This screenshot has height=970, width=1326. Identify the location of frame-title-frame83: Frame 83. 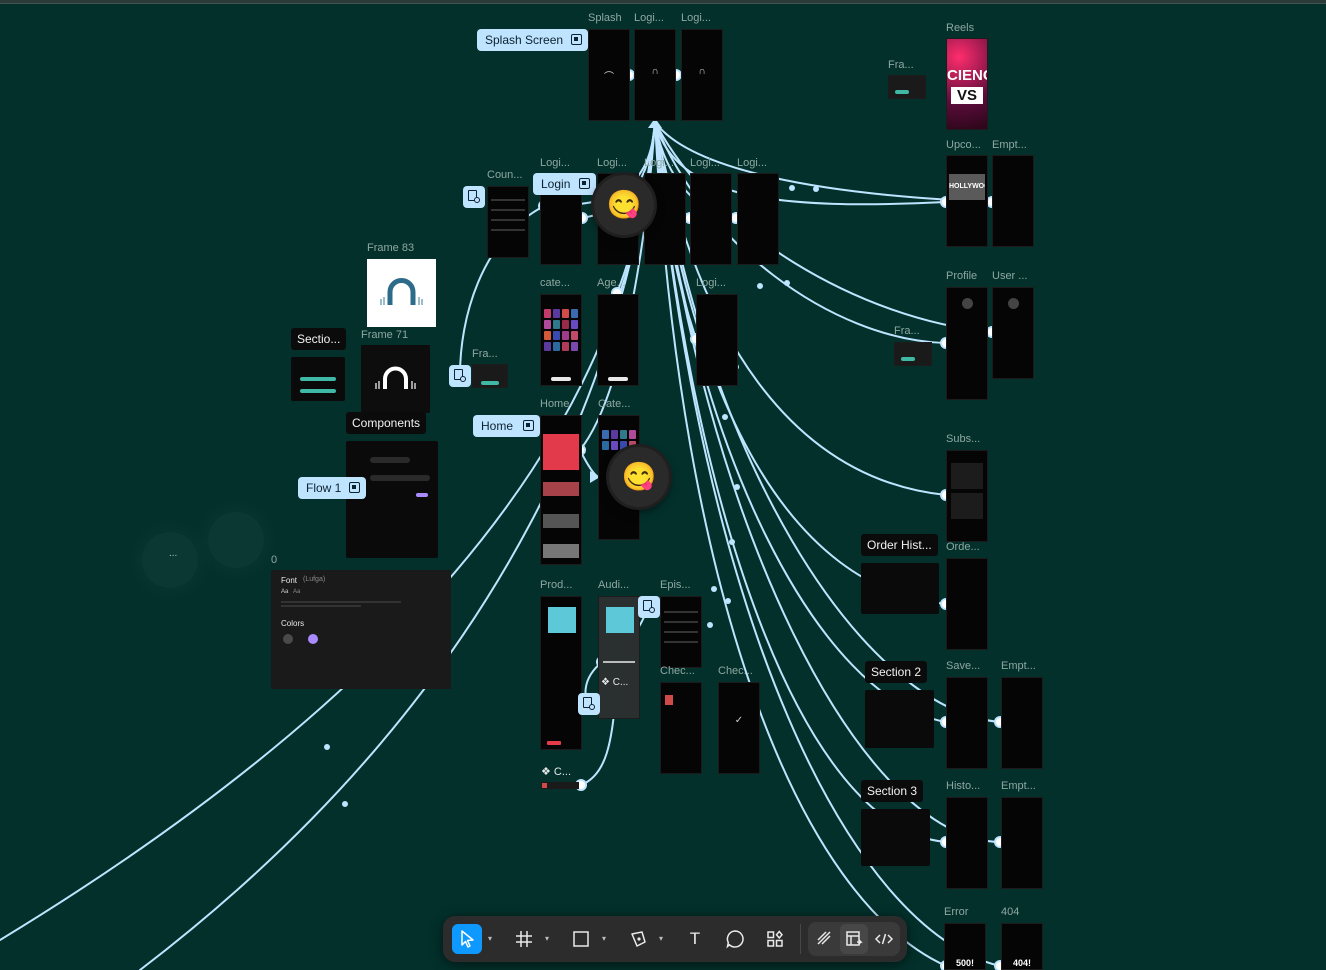
(390, 248).